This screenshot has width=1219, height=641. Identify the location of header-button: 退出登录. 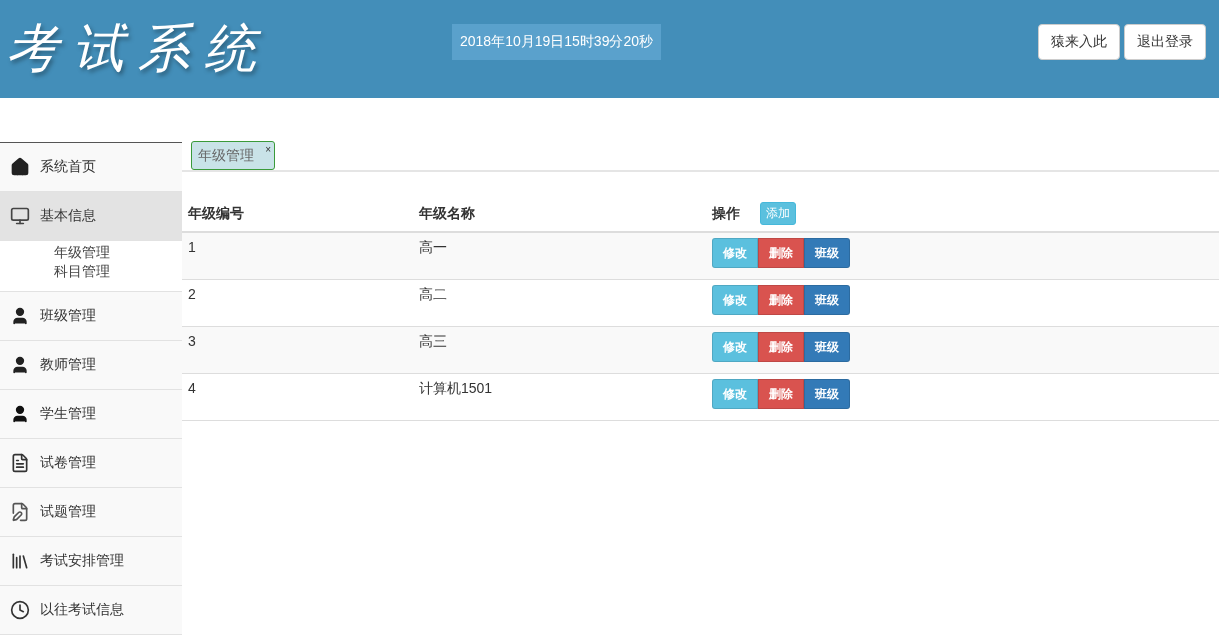
(1165, 42).